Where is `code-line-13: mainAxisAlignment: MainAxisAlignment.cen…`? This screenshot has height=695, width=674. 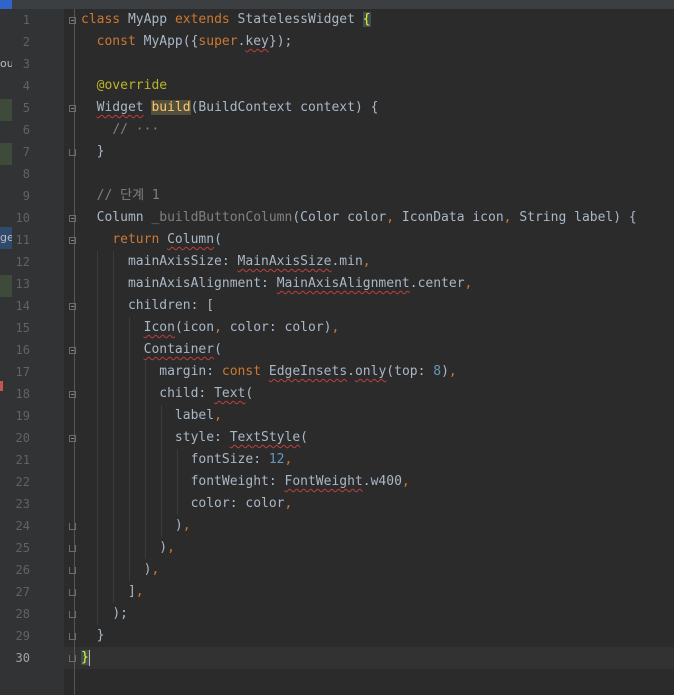 code-line-13: mainAxisAlignment: MainAxisAlignment.cen… is located at coordinates (276, 284).